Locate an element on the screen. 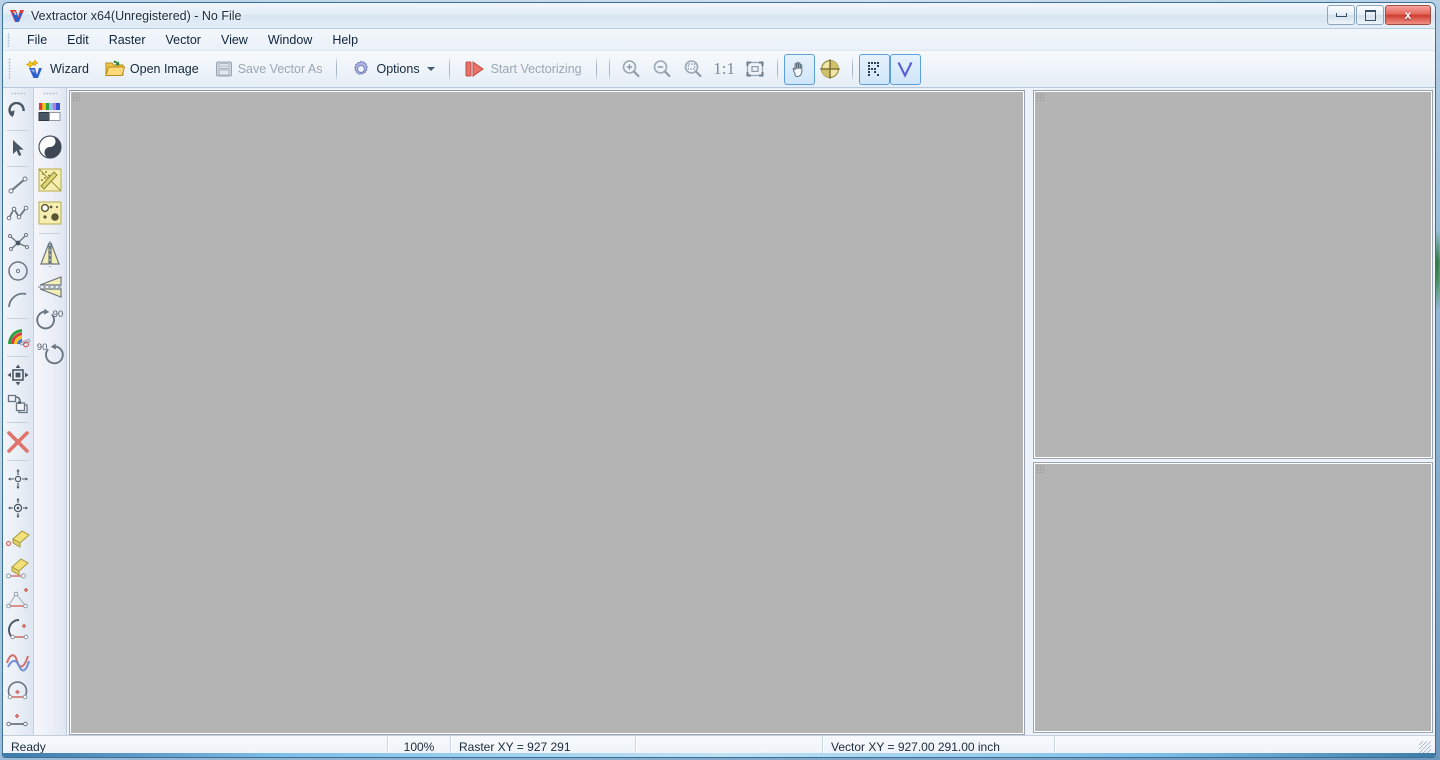 The width and height of the screenshot is (1440, 760). flip-horizontal-icon is located at coordinates (50, 287).